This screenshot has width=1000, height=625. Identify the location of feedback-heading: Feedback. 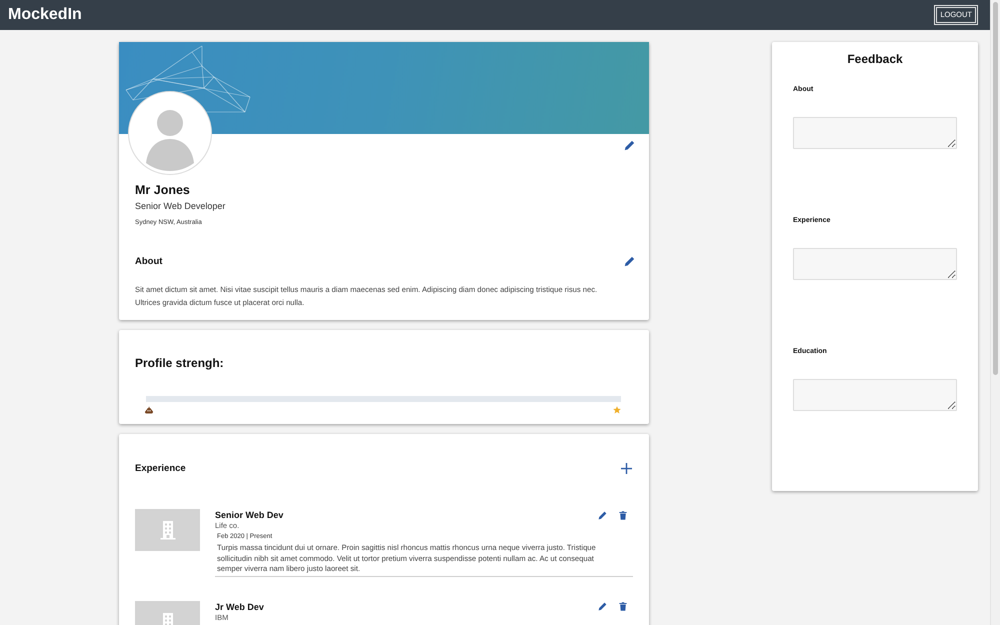
(875, 59).